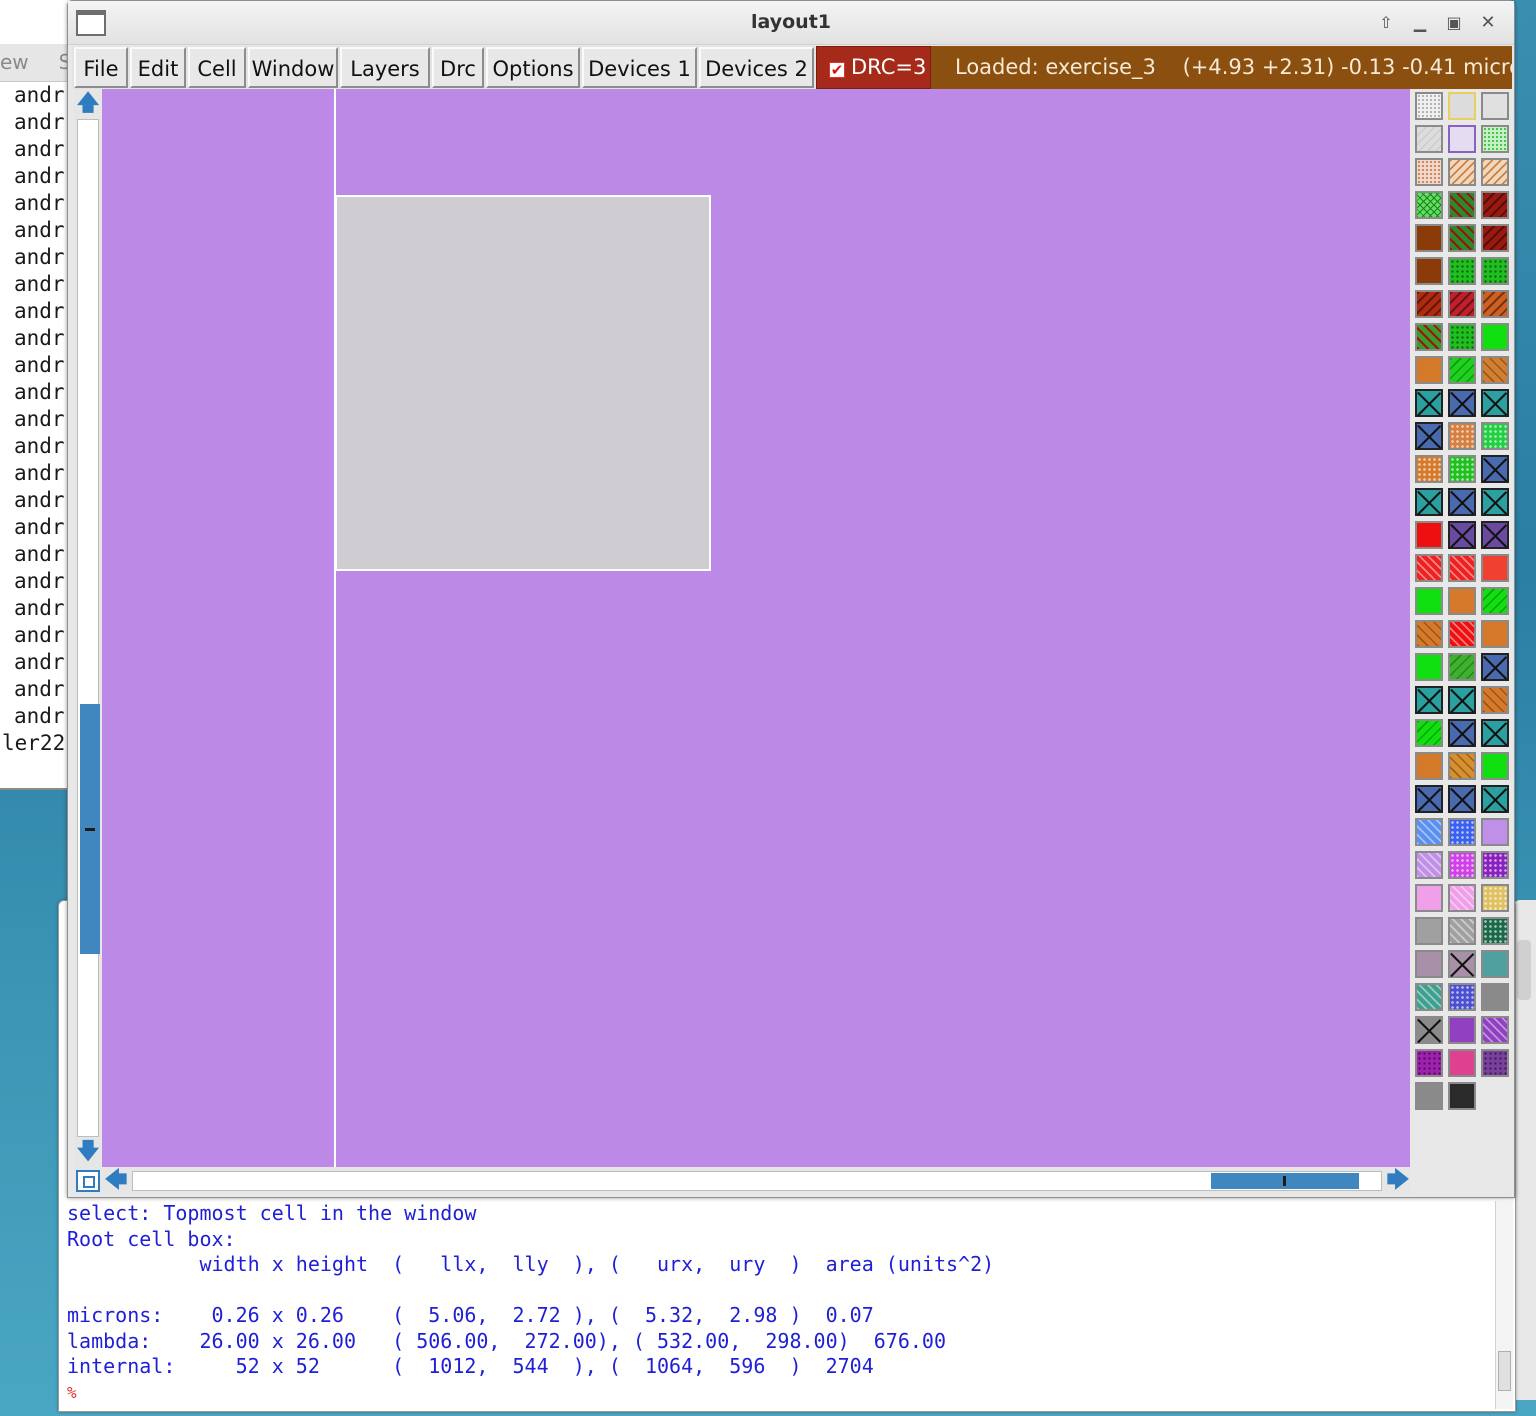  What do you see at coordinates (88, 104) in the screenshot?
I see `scroll-up-arrow-icon: 🡅` at bounding box center [88, 104].